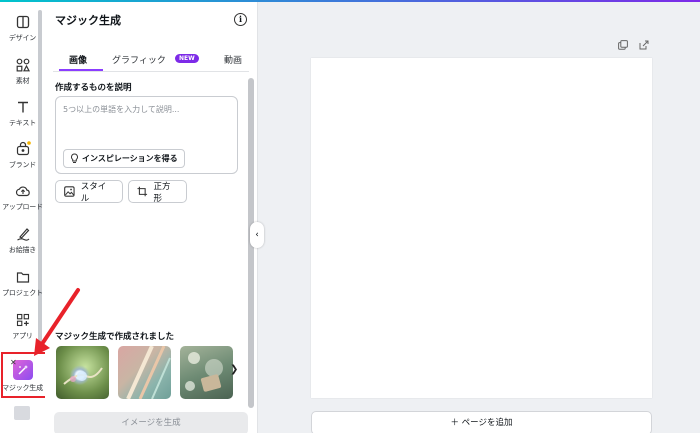  What do you see at coordinates (233, 59) in the screenshot?
I see `tab-video: 動画` at bounding box center [233, 59].